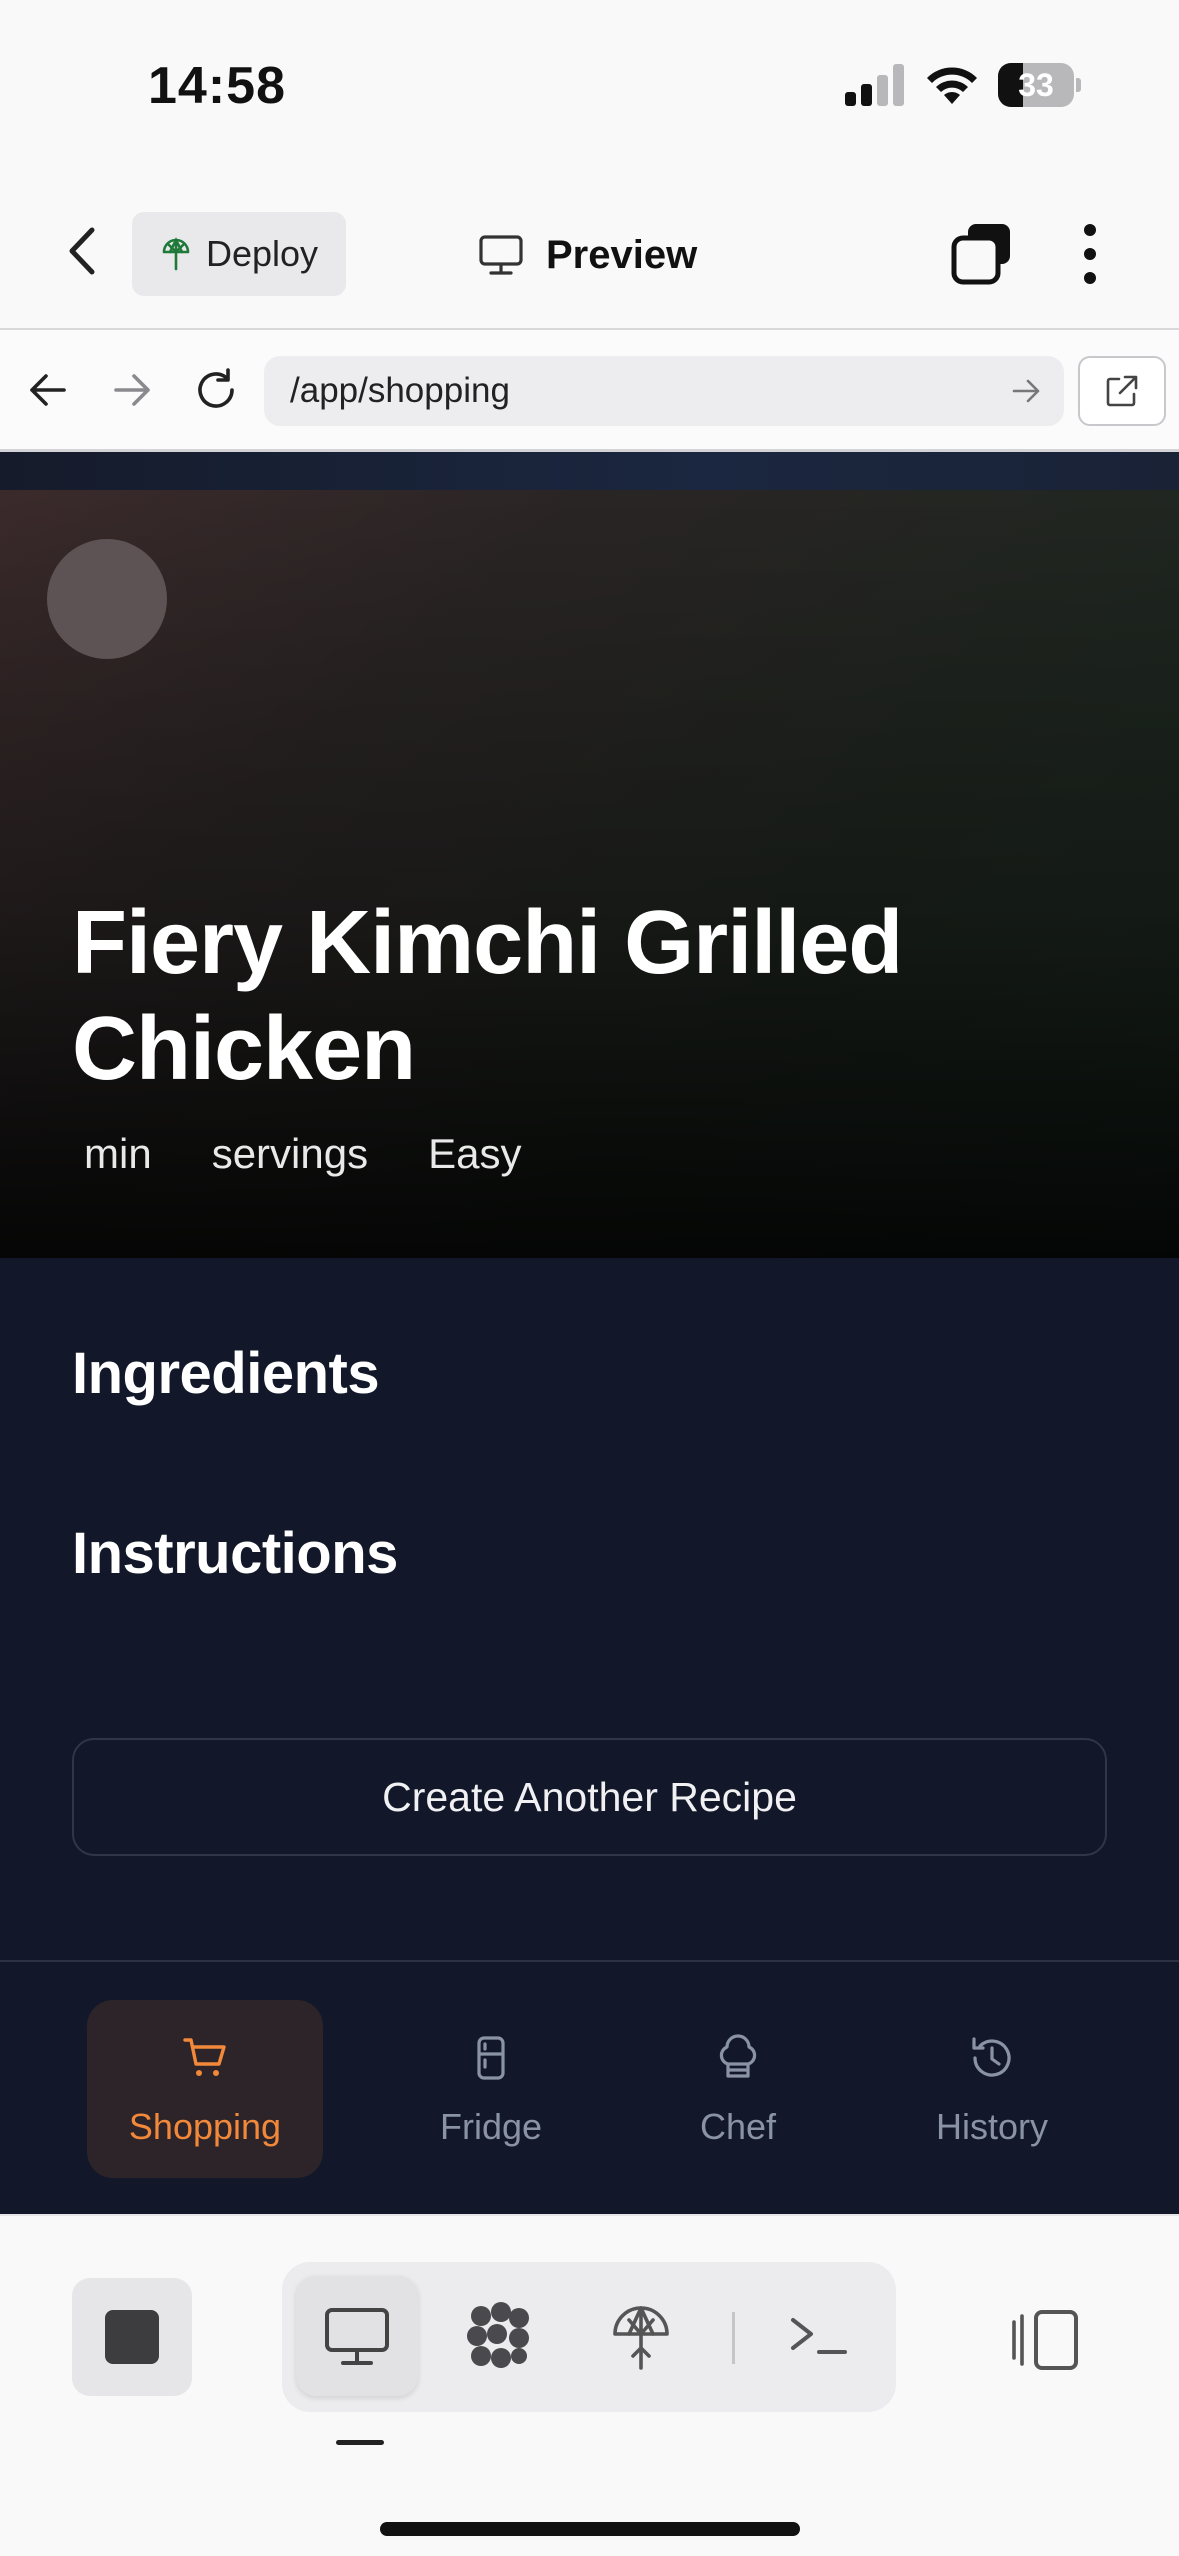  Describe the element at coordinates (491, 2089) in the screenshot. I see `tab-fridge: Fridge` at that location.